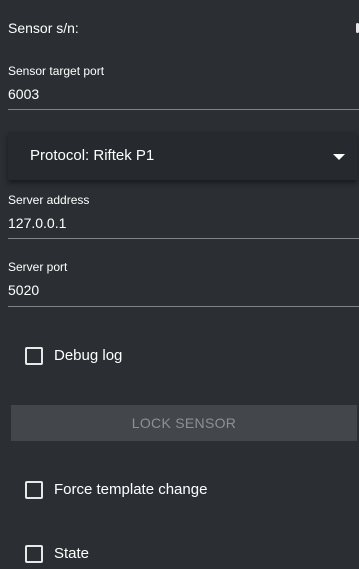  I want to click on state-checkbox, so click(34, 554).